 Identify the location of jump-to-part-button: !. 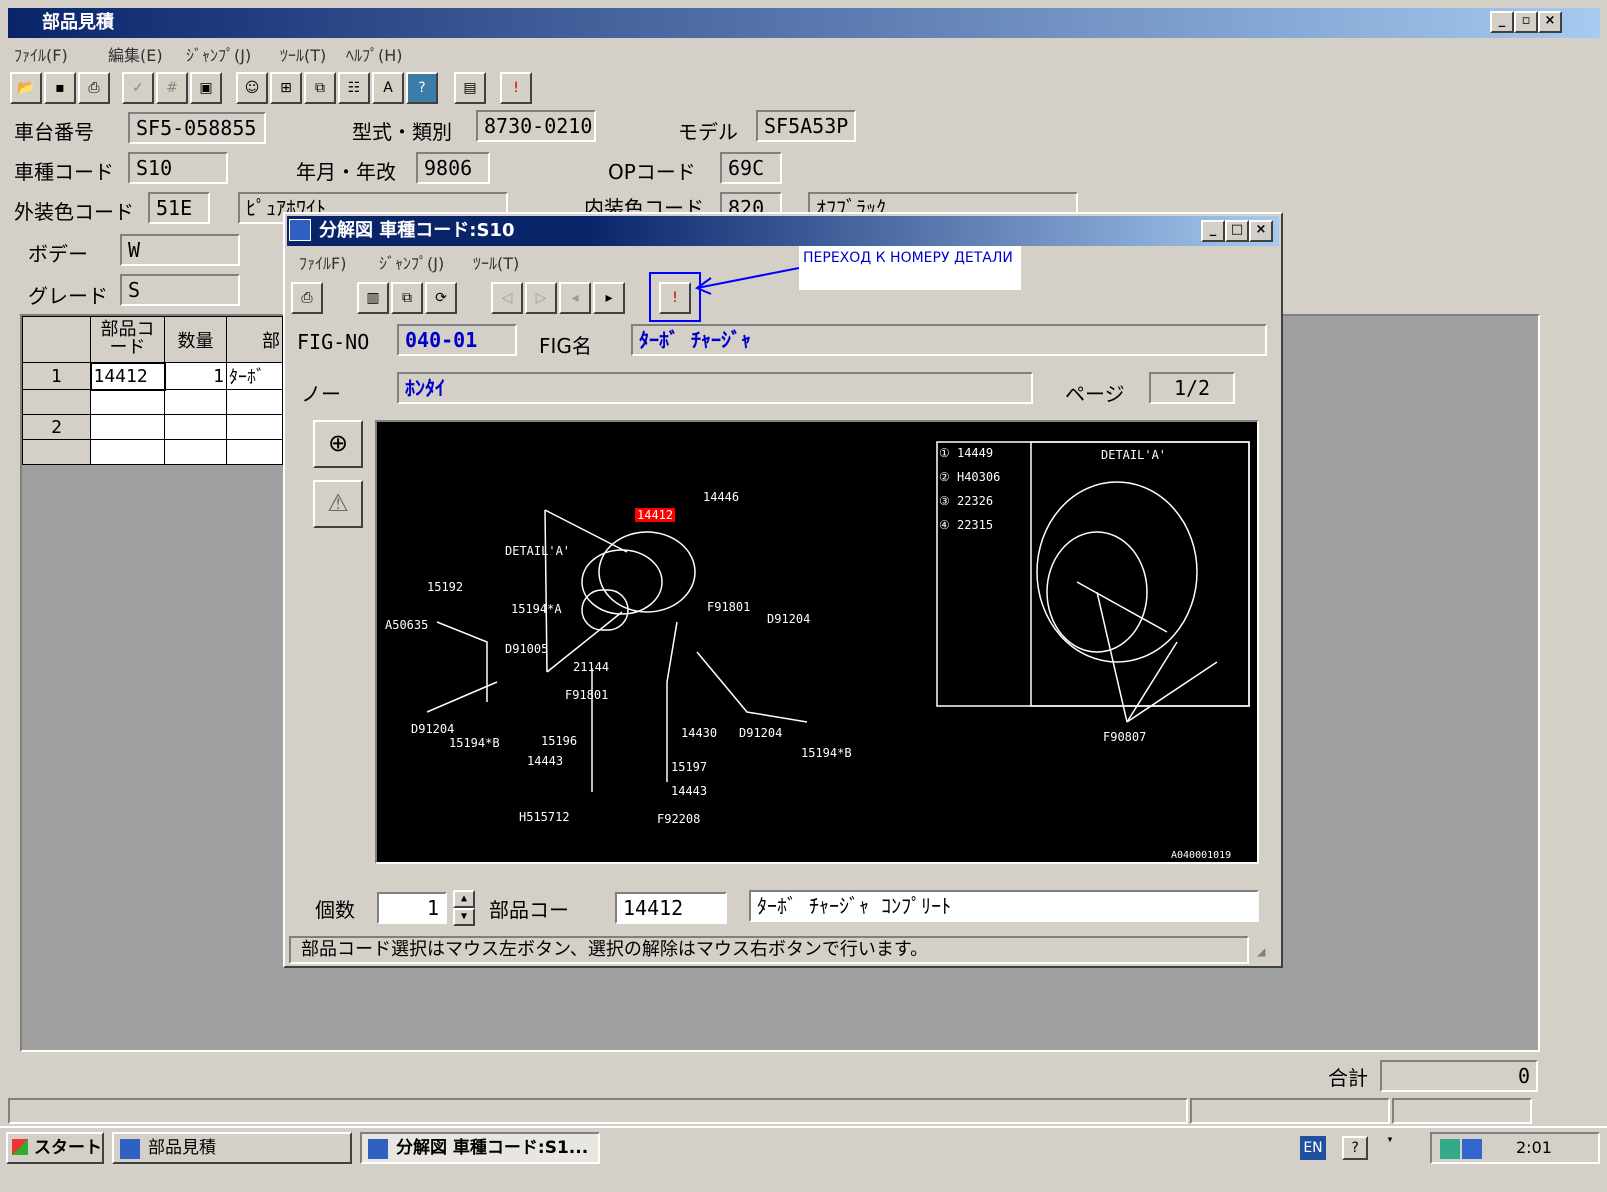
(675, 298).